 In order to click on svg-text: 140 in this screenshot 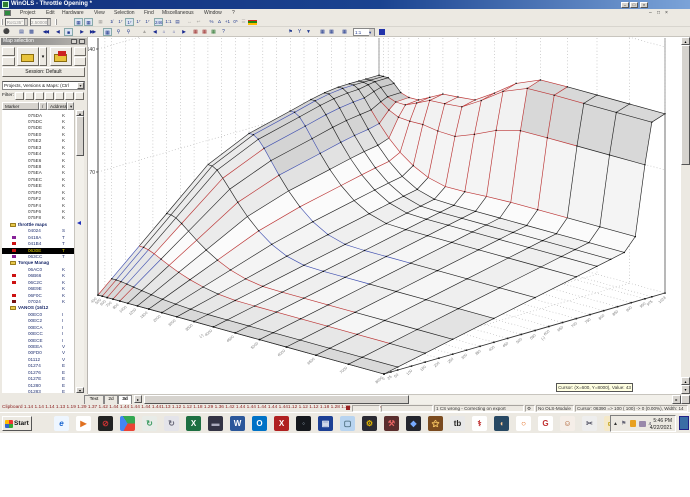, I will do `click(91, 50)`.